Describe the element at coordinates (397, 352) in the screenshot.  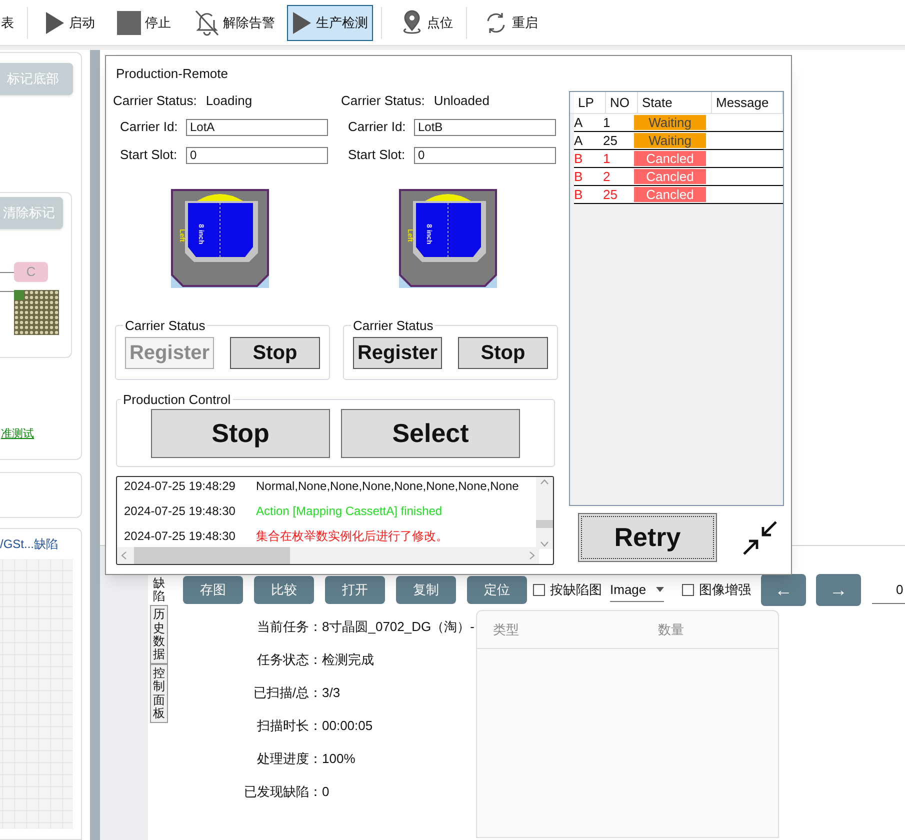
I see `register-button: Register` at that location.